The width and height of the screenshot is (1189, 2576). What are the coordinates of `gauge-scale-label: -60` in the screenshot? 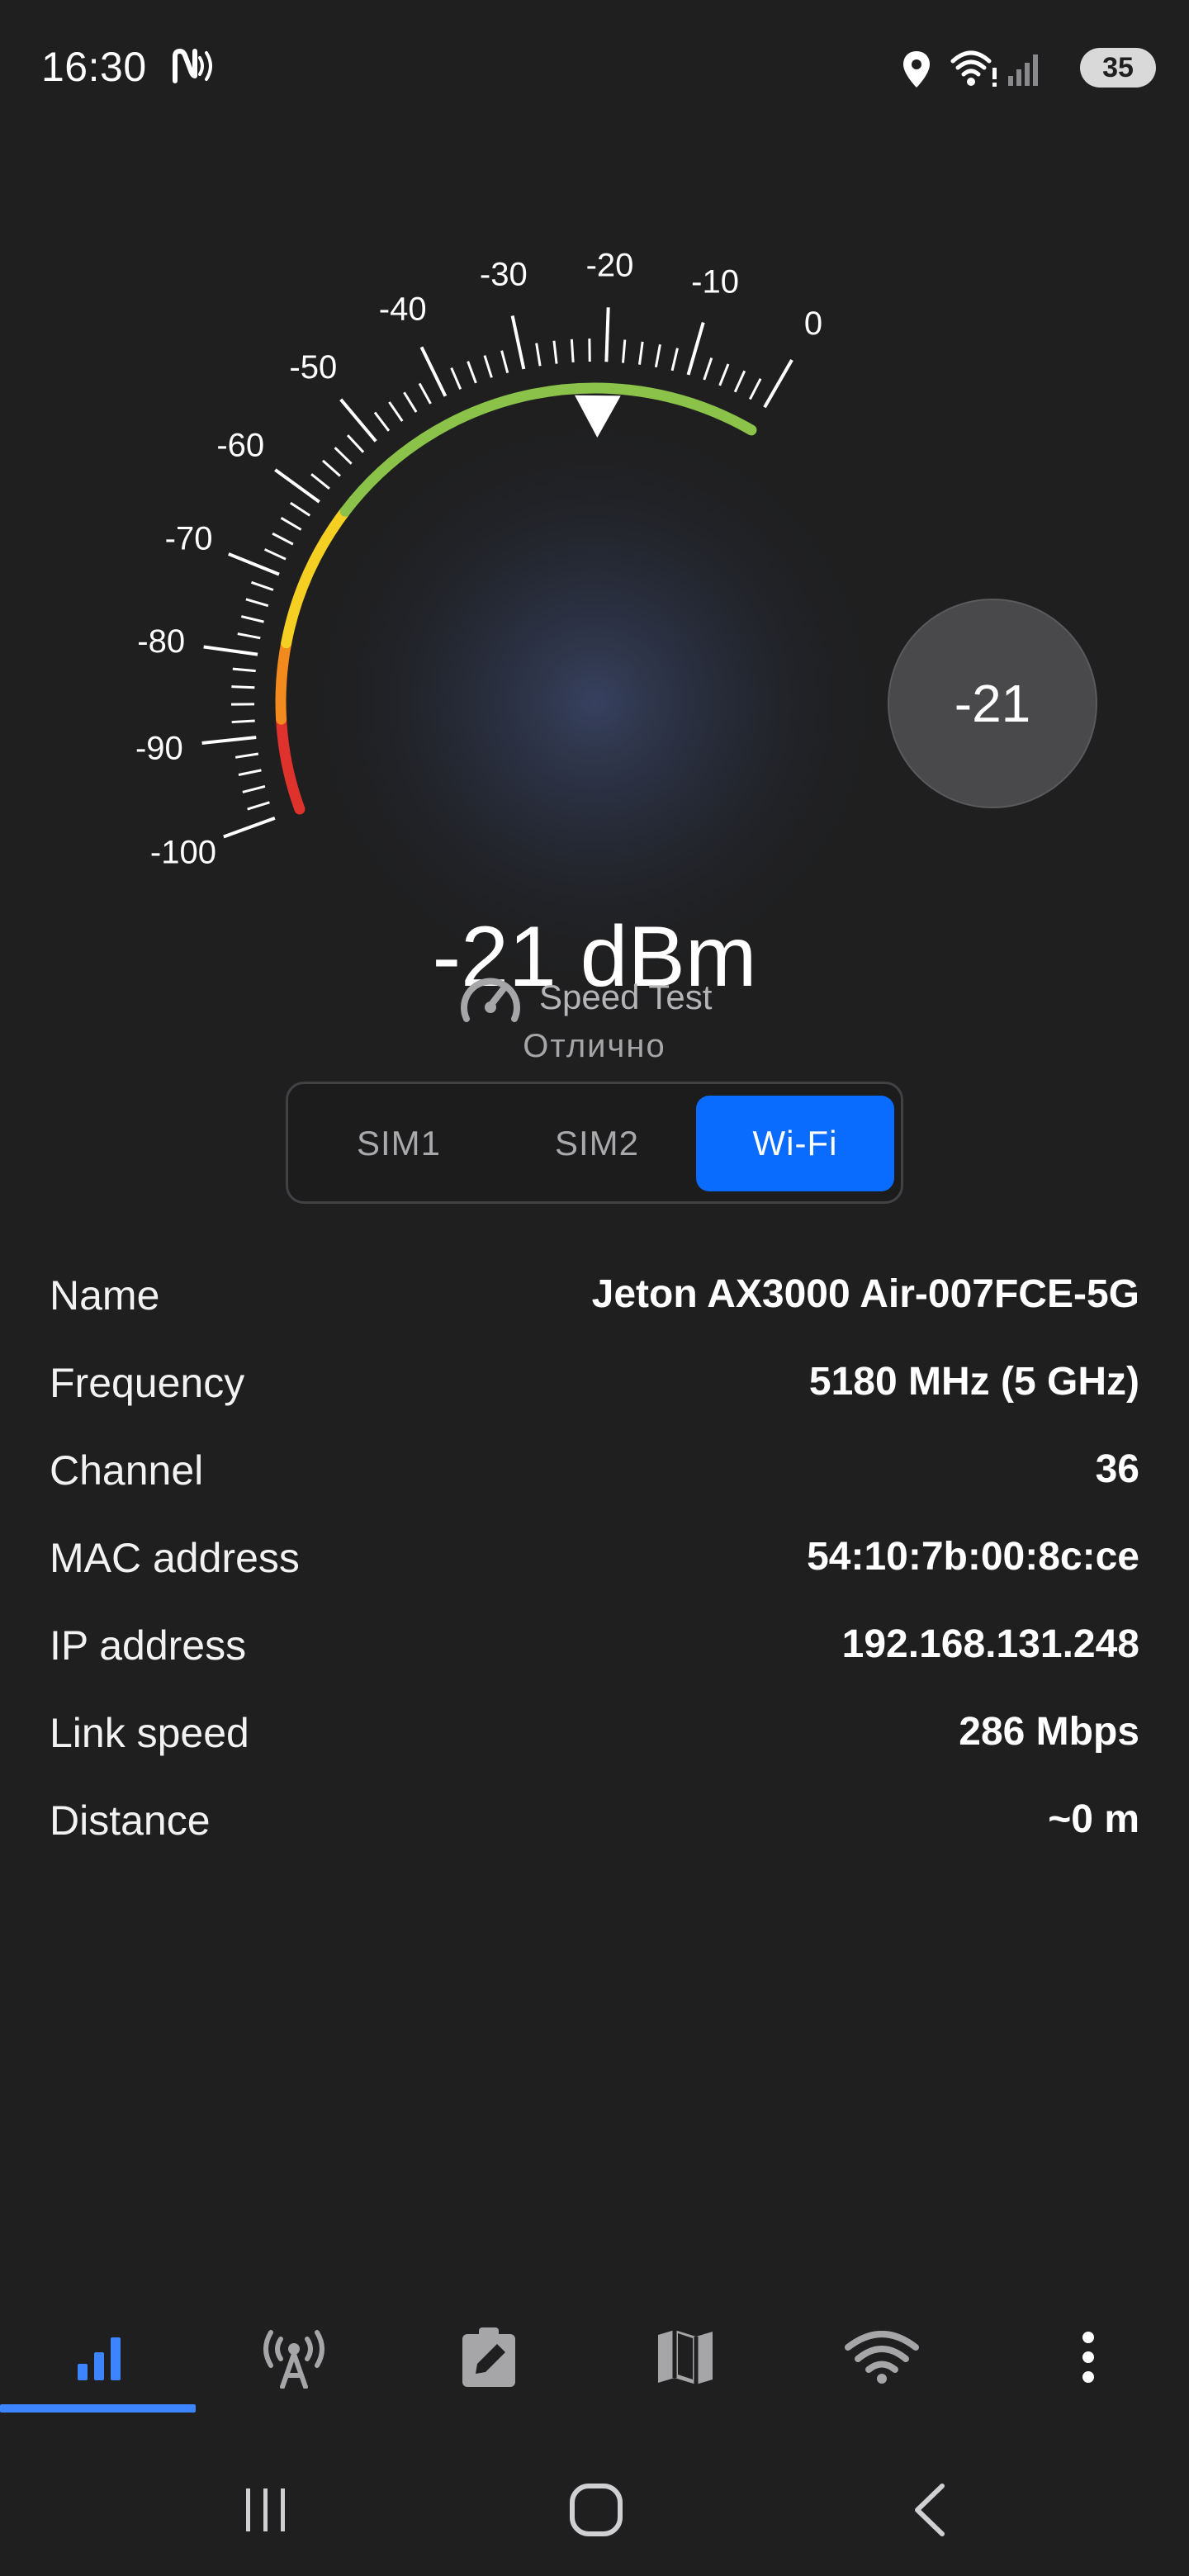 It's located at (240, 445).